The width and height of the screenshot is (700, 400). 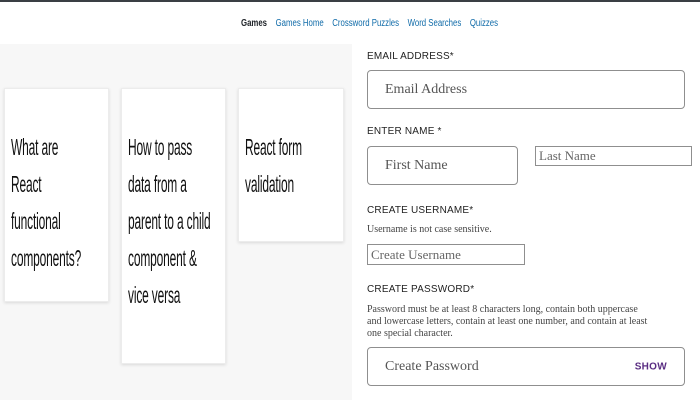 I want to click on last-name-field: Last Name, so click(x=613, y=156).